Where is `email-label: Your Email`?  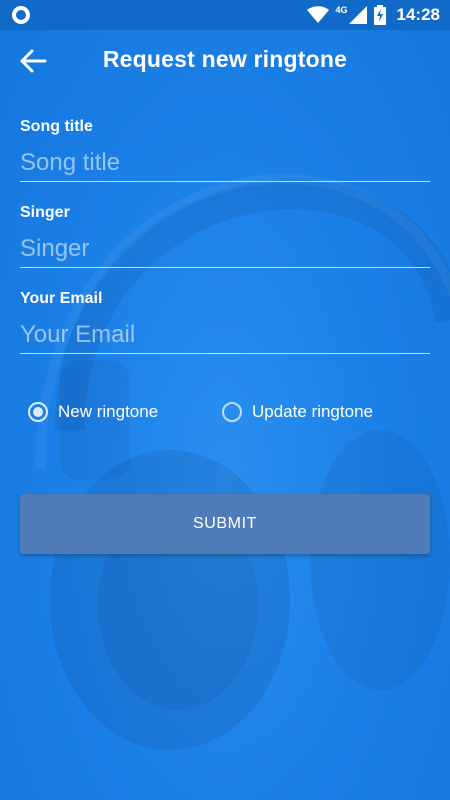
email-label: Your Email is located at coordinates (61, 298).